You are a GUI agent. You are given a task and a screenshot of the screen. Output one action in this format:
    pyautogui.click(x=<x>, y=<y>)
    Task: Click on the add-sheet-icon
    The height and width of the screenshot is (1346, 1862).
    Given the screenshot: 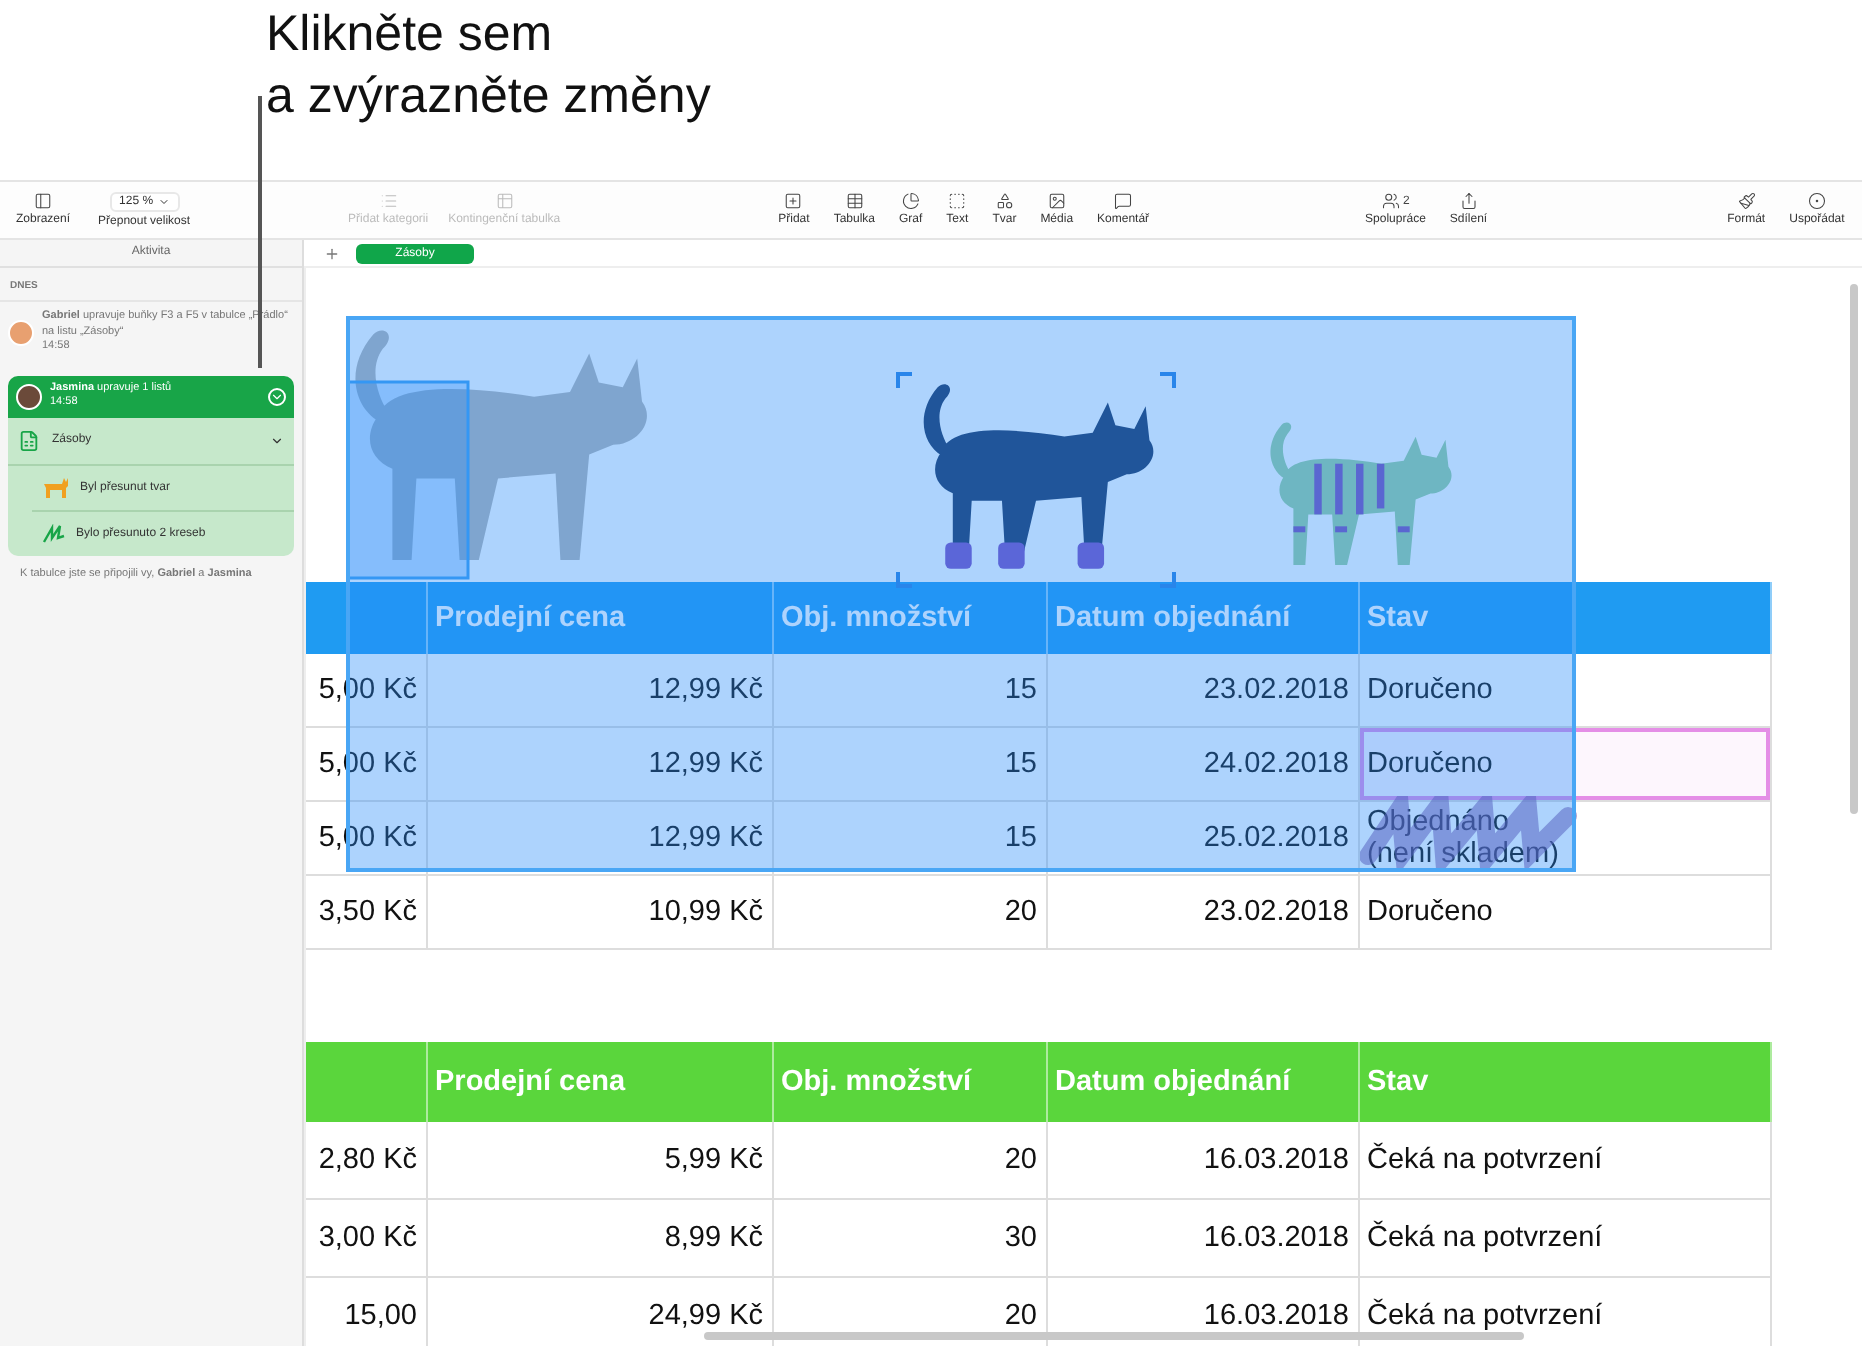 What is the action you would take?
    pyautogui.click(x=332, y=253)
    